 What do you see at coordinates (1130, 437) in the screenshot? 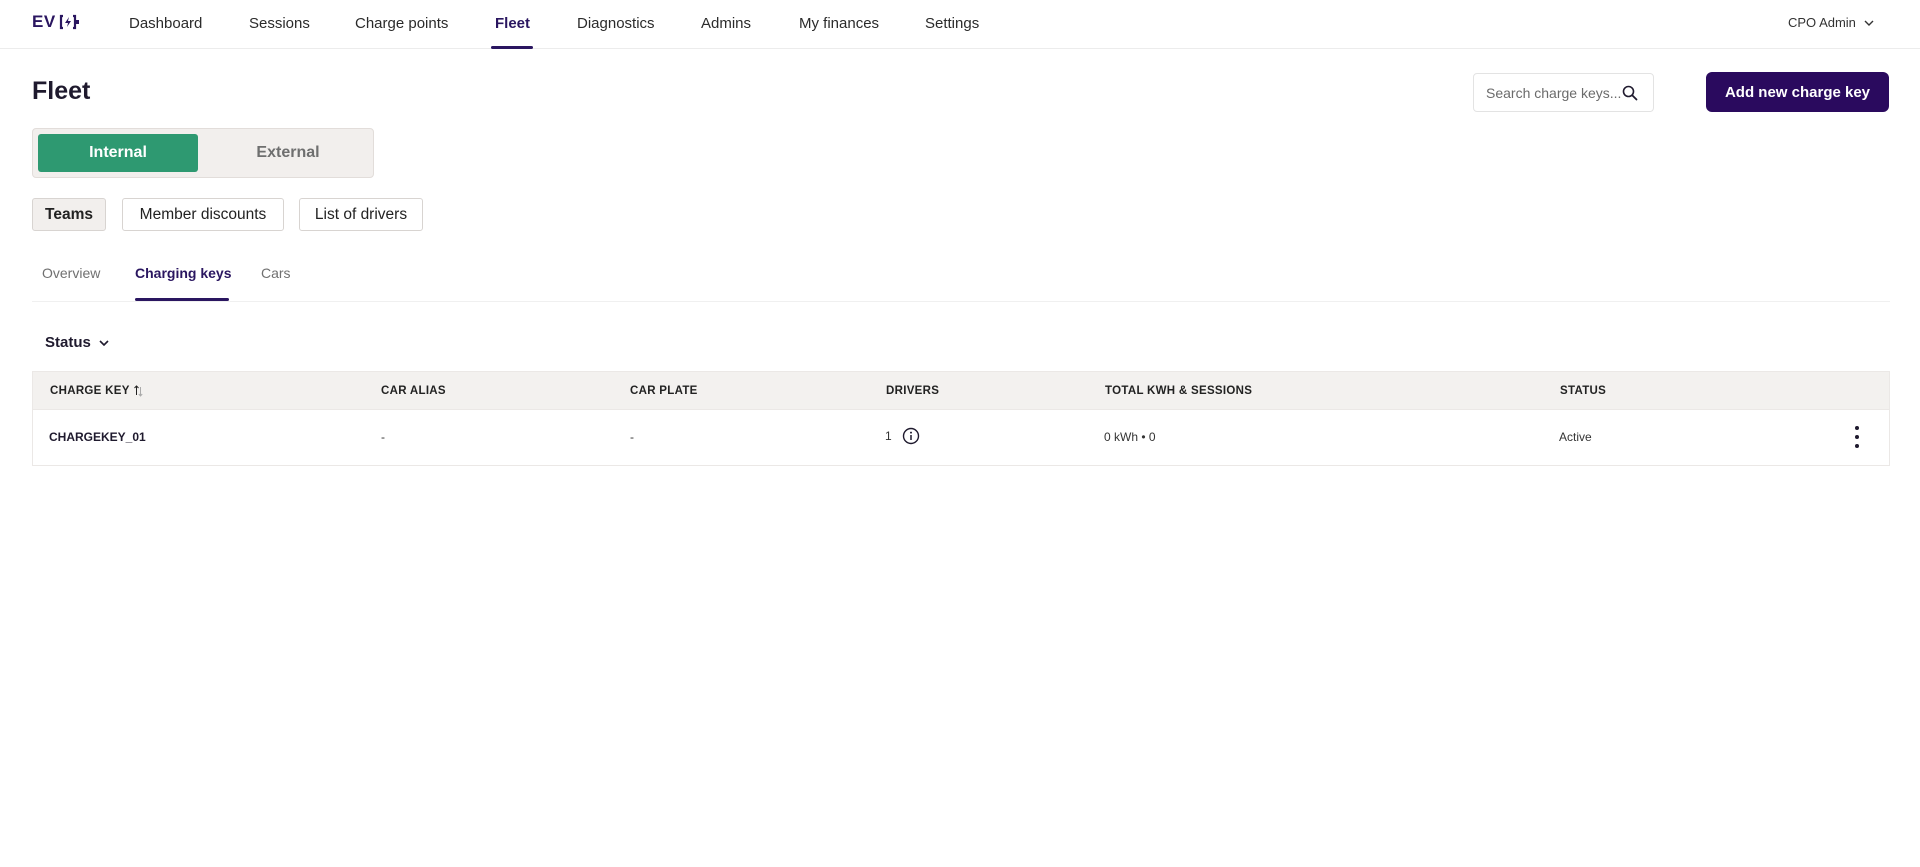
I see `cell-total: 0 kWh • 0` at bounding box center [1130, 437].